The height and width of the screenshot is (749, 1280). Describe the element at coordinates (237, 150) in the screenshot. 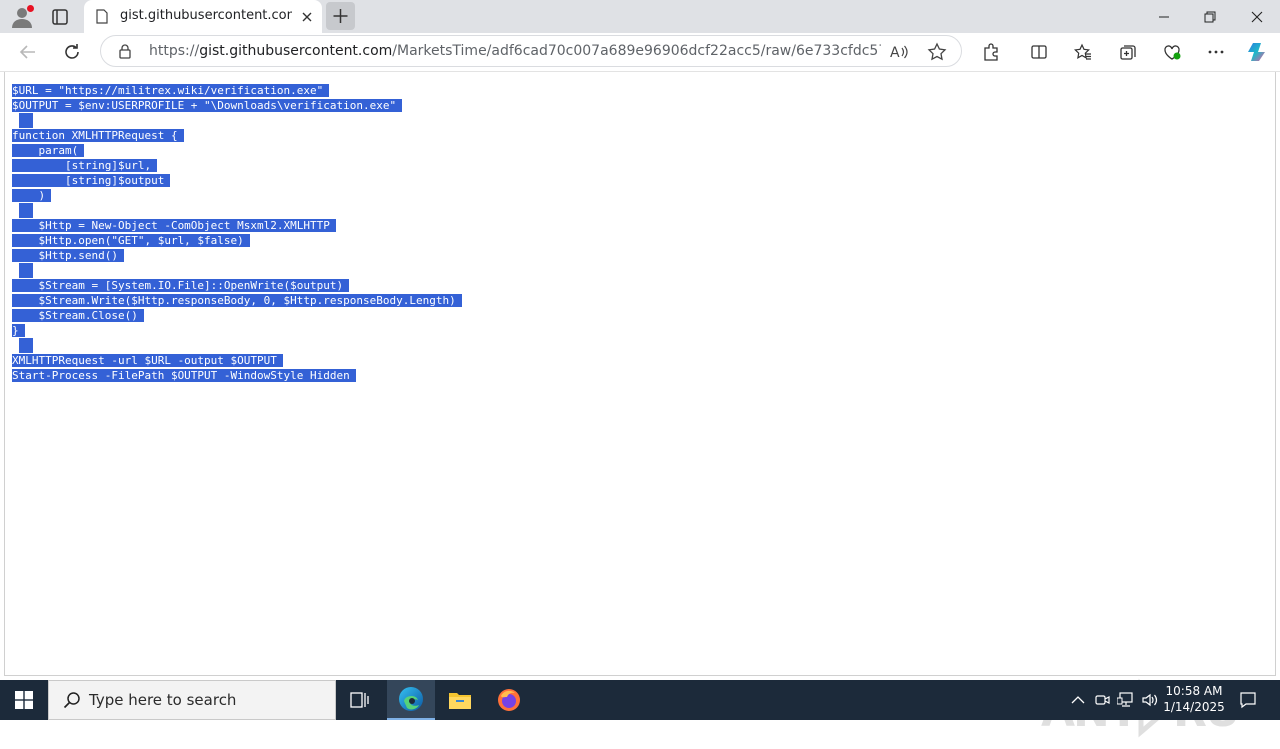

I see `code-line: param(` at that location.